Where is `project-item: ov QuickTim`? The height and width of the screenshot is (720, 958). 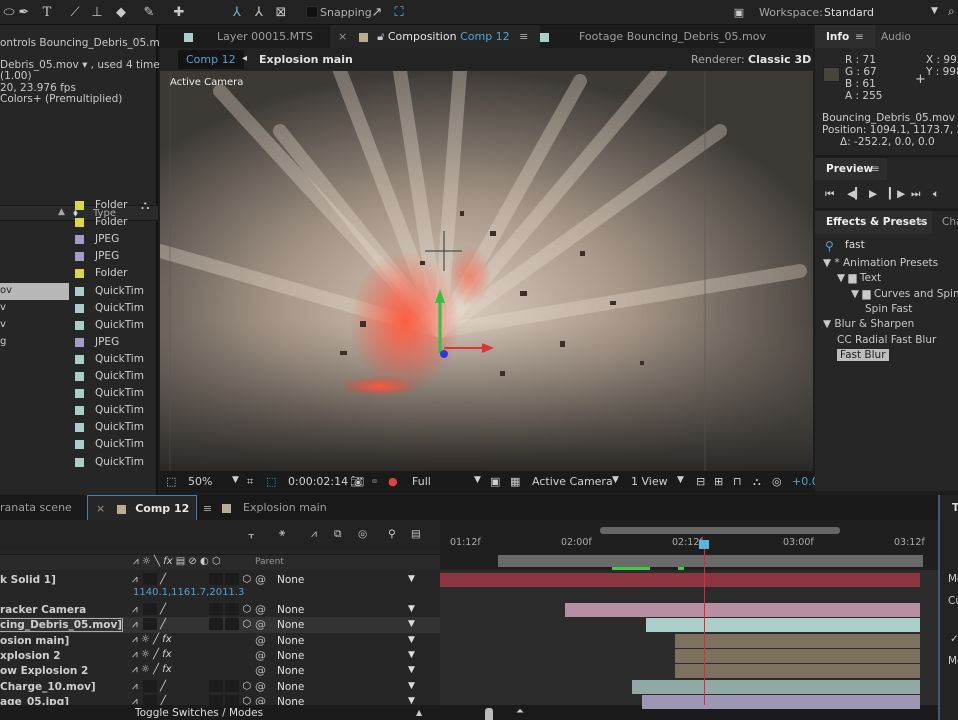
project-item: ov QuickTim is located at coordinates (78, 291).